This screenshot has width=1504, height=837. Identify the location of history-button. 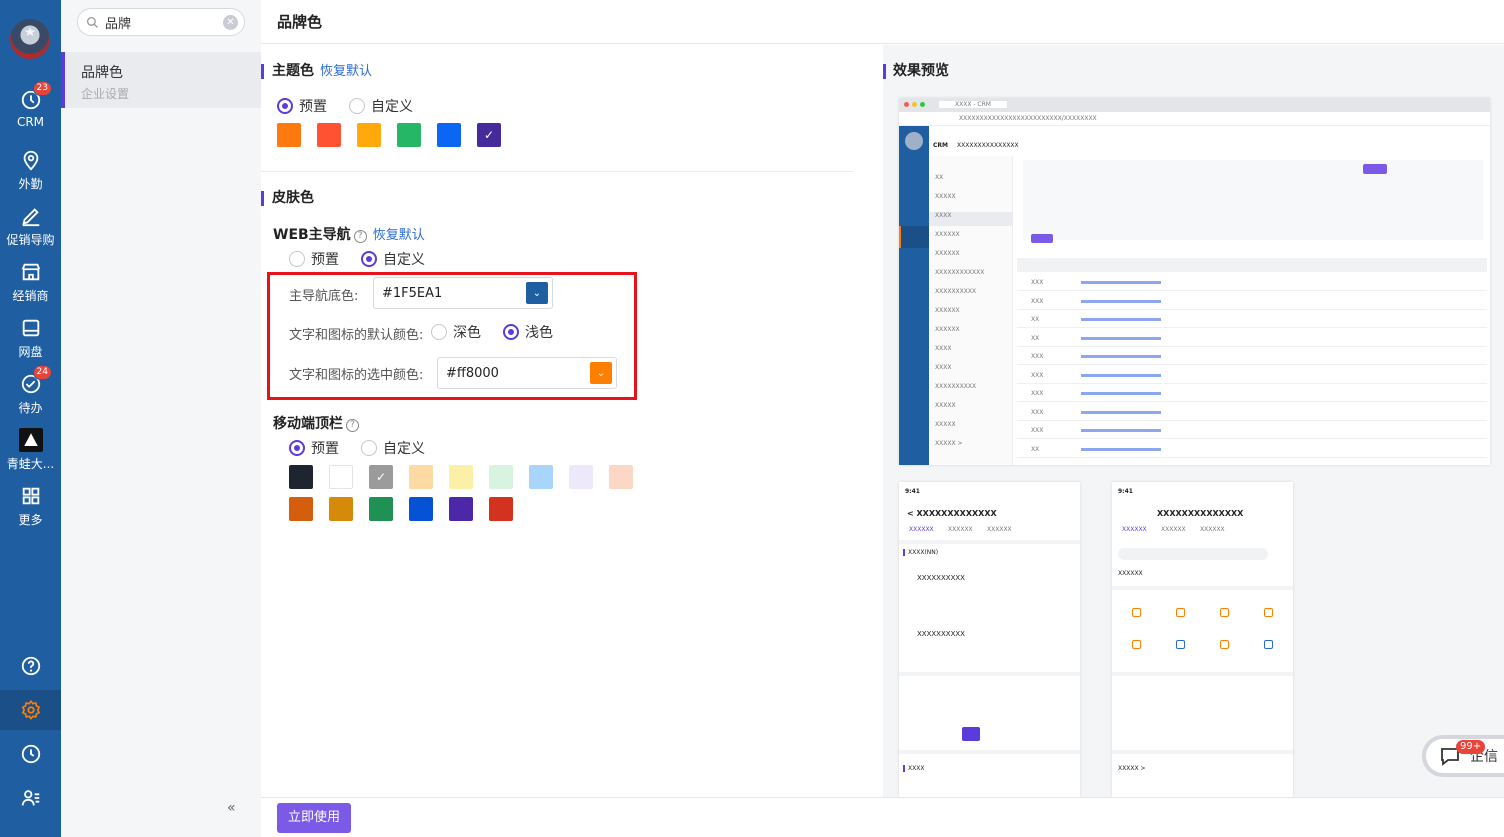
(30, 754).